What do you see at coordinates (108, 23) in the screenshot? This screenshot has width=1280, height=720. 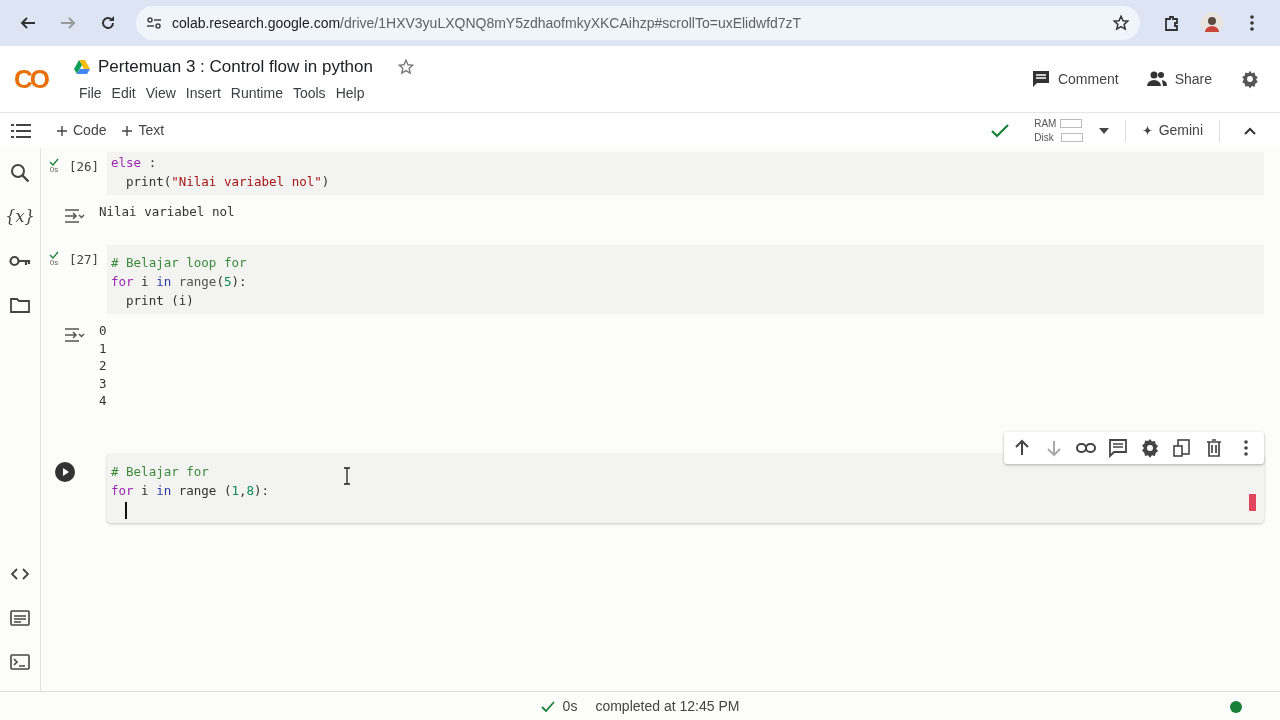 I see `reload-icon` at bounding box center [108, 23].